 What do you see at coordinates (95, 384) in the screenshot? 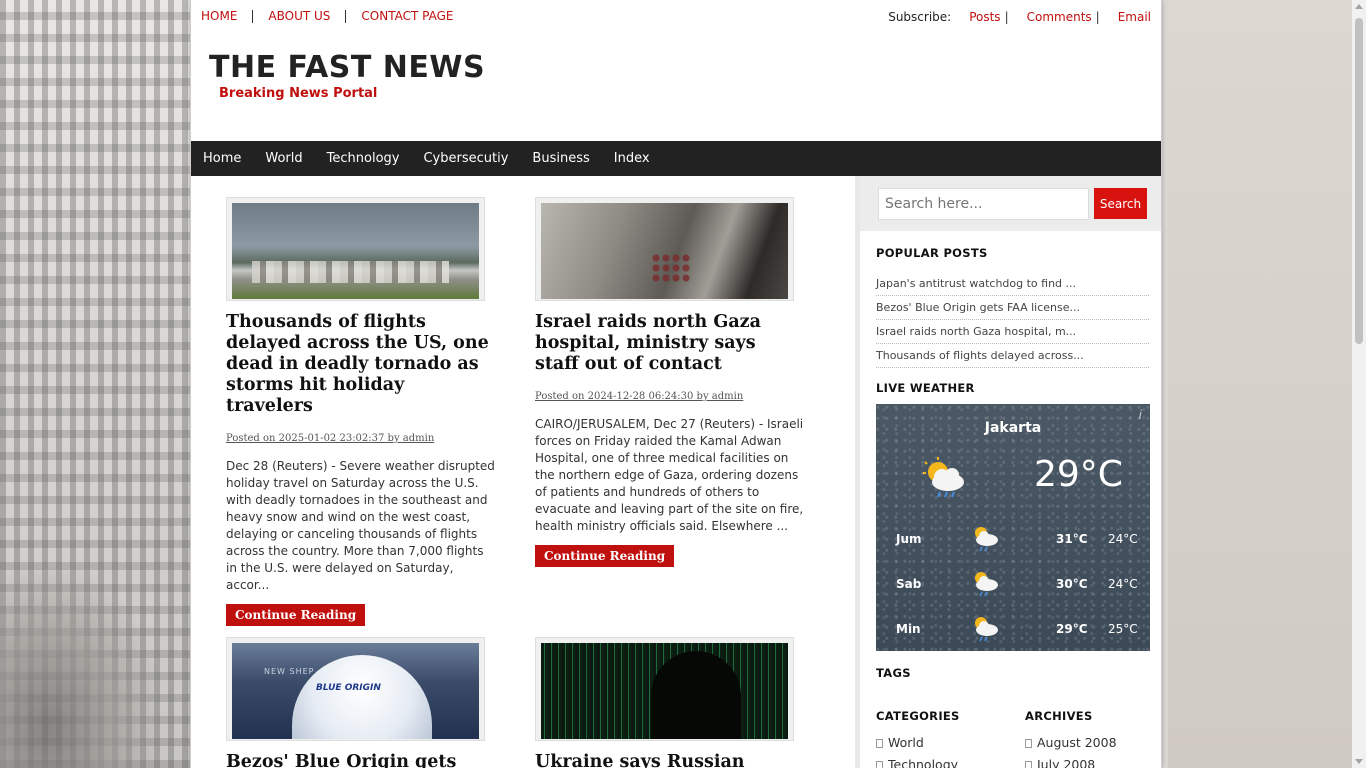
I see `background-collage-left` at bounding box center [95, 384].